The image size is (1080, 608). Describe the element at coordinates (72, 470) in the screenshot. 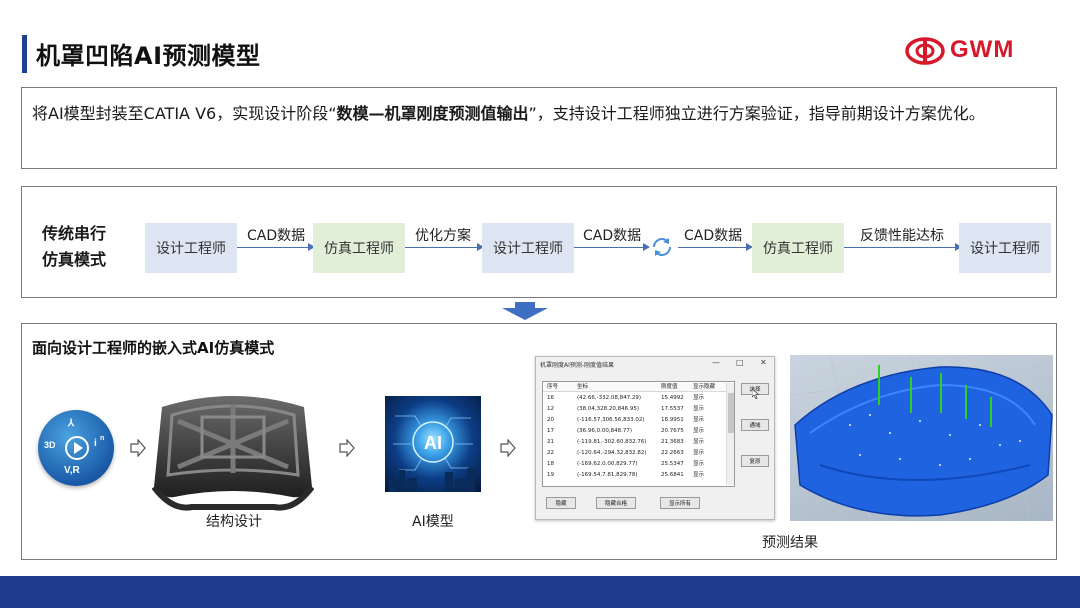

I see `catia-vr-label: V,R` at that location.